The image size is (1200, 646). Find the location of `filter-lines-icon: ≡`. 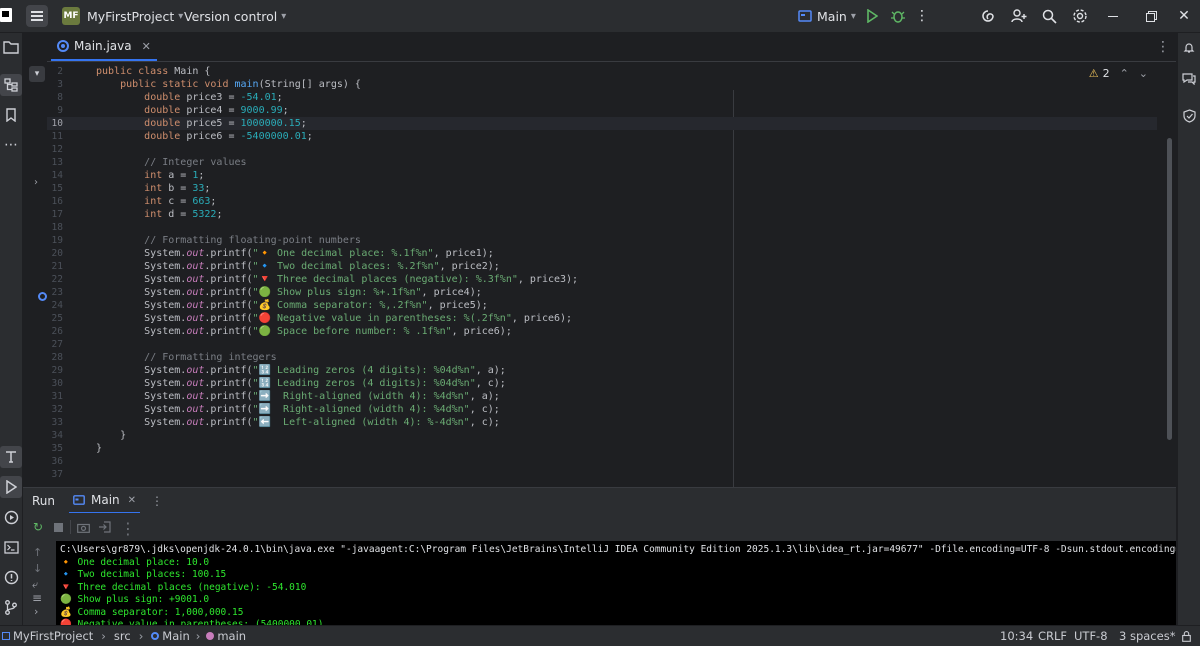

filter-lines-icon: ≡ is located at coordinates (37, 598).